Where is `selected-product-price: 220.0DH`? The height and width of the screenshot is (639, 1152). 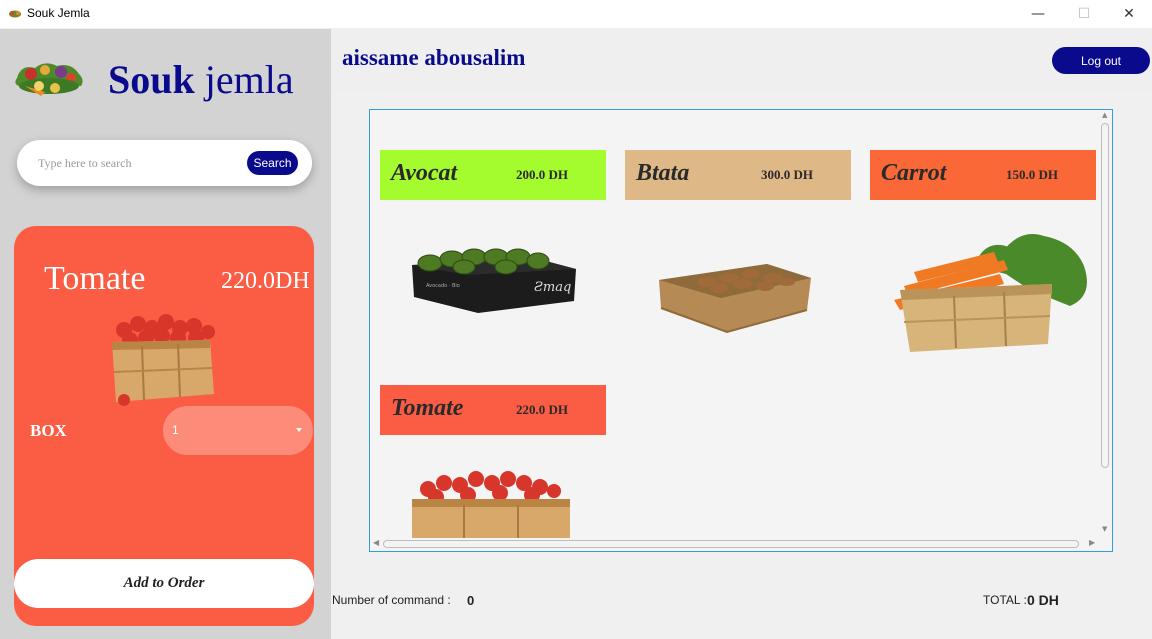 selected-product-price: 220.0DH is located at coordinates (265, 281).